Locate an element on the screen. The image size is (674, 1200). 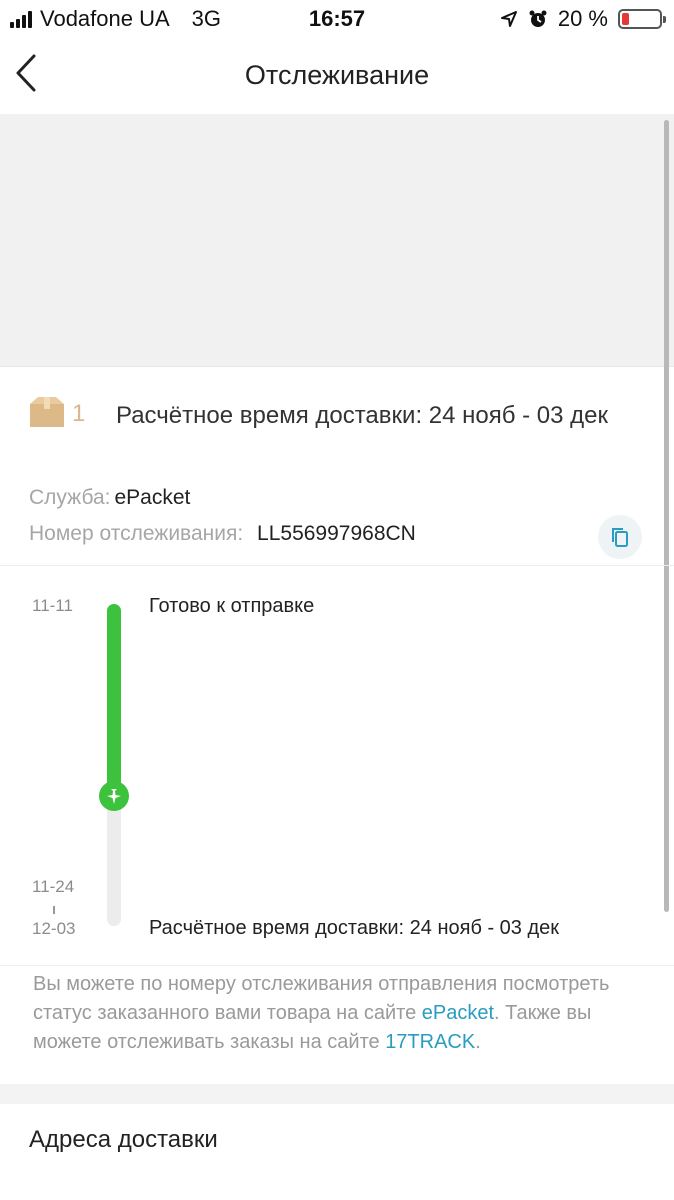
battery-level-fill is located at coordinates (626, 19).